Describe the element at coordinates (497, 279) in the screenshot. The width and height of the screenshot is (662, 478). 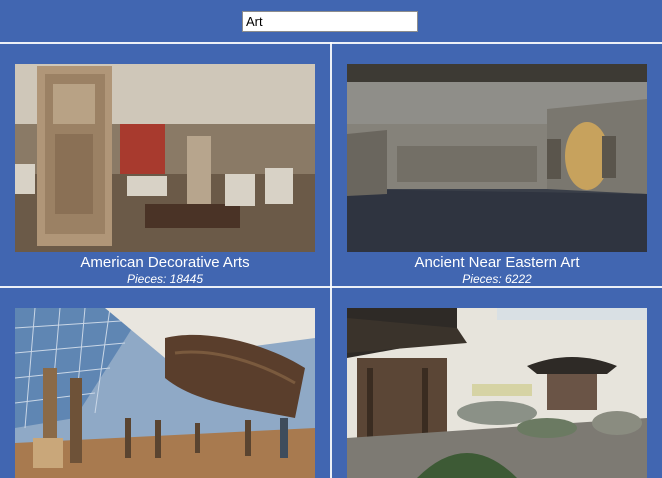
I see `department-piece-count: Pieces: 6222` at that location.